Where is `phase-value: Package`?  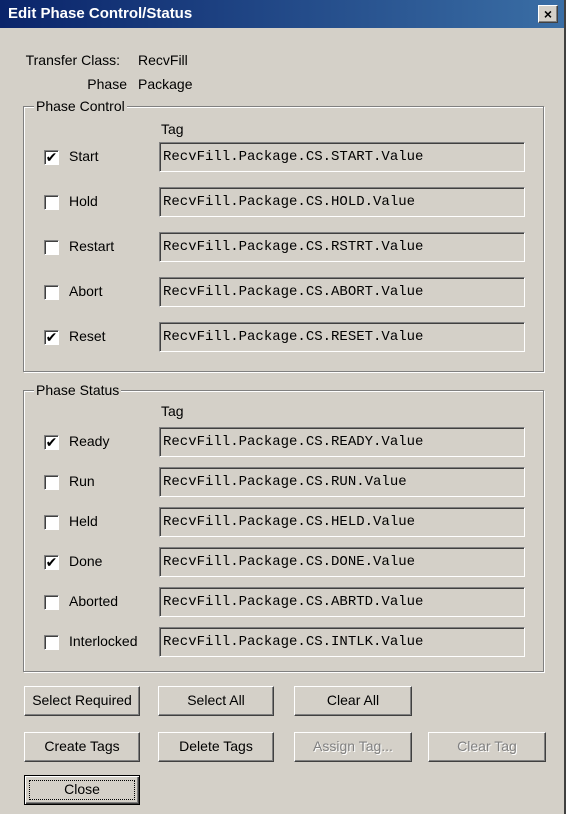 phase-value: Package is located at coordinates (165, 84).